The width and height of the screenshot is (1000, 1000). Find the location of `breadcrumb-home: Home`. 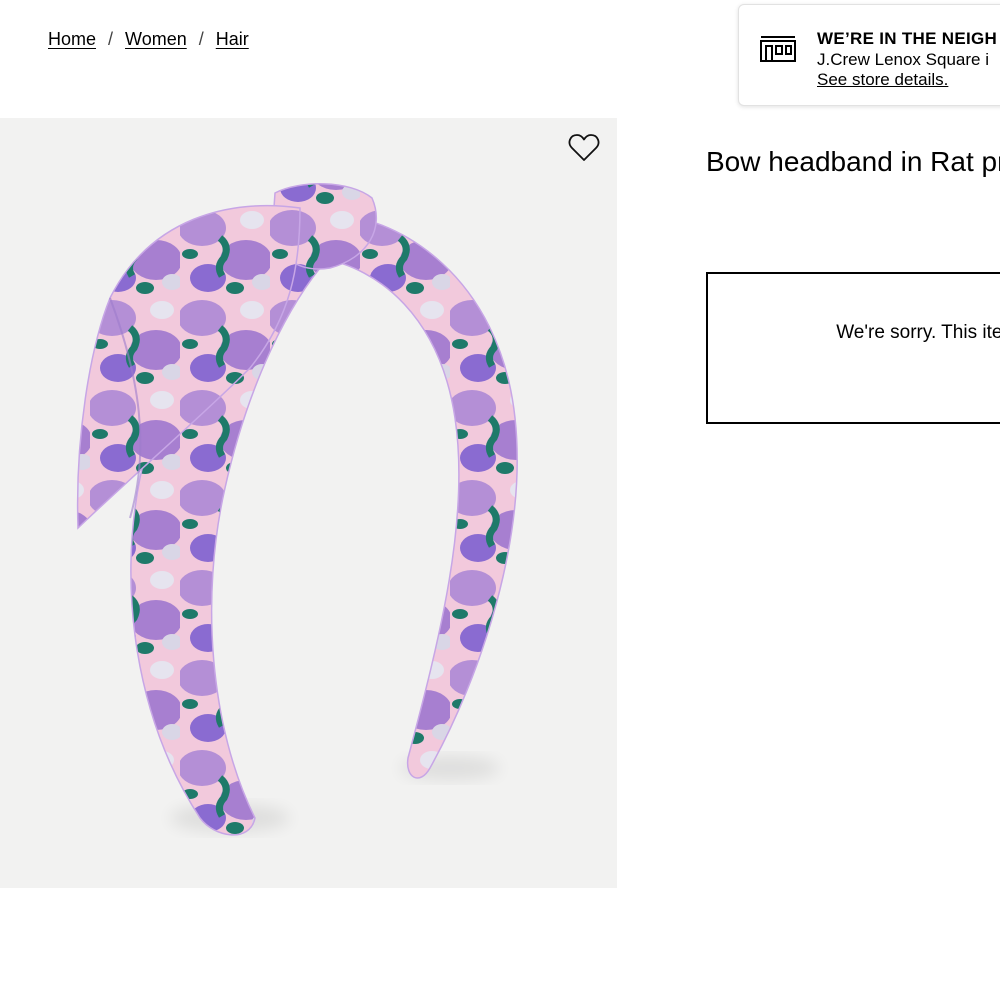

breadcrumb-home: Home is located at coordinates (72, 39).